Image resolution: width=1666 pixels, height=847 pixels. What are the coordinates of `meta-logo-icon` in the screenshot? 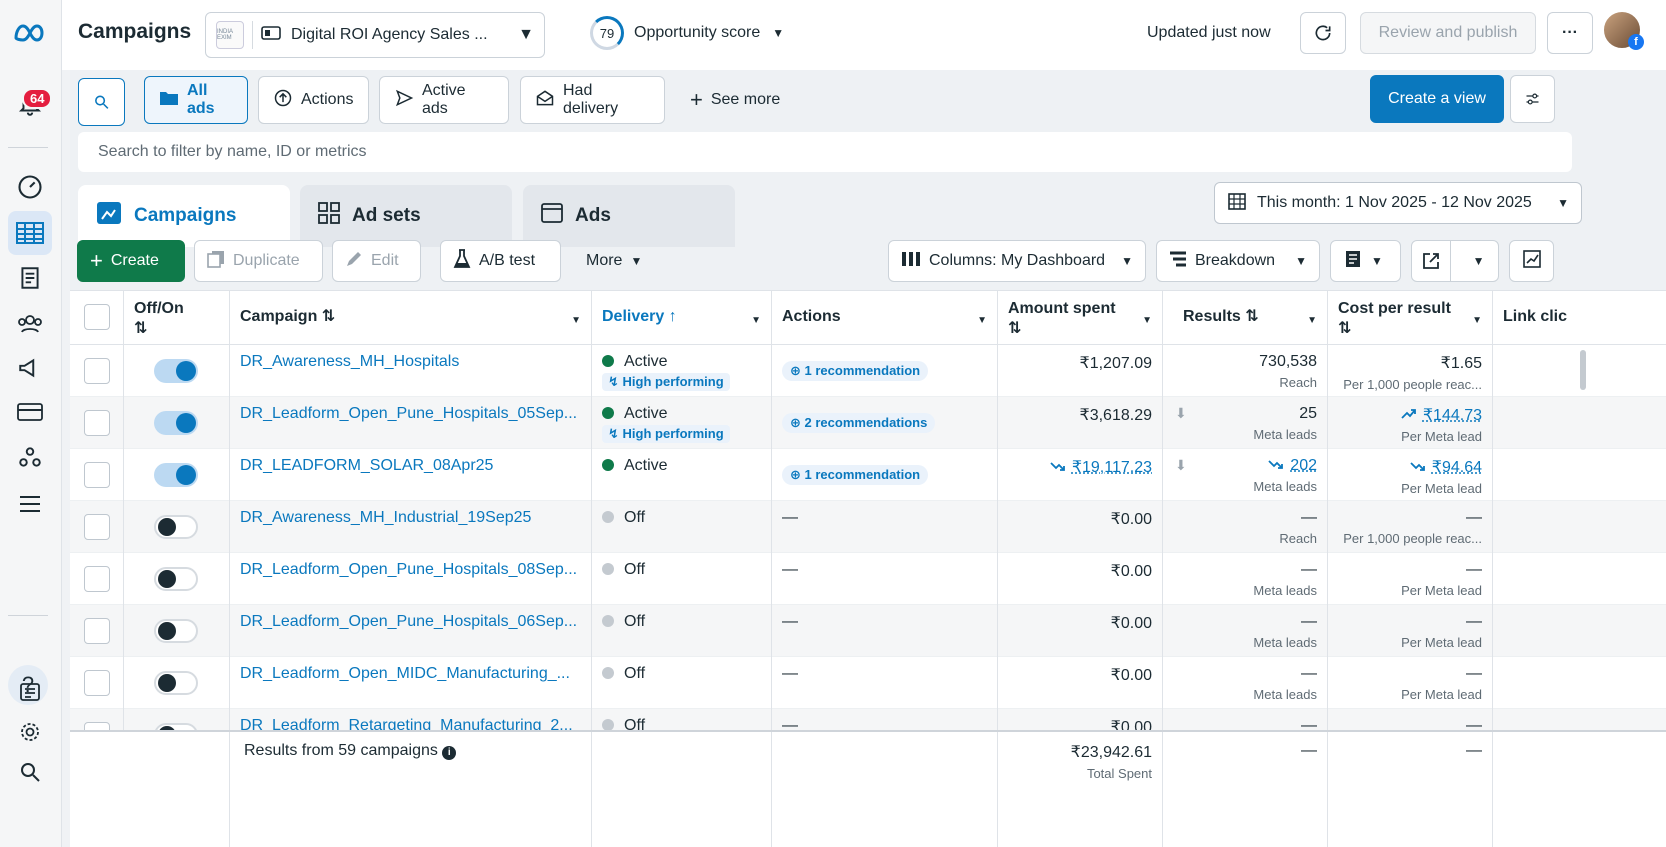 It's located at (30, 32).